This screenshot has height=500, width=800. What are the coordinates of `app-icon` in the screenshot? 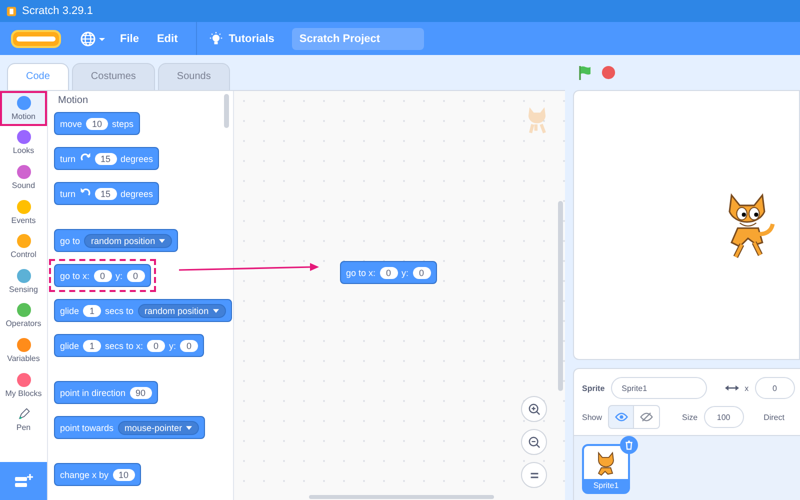 It's located at (11, 11).